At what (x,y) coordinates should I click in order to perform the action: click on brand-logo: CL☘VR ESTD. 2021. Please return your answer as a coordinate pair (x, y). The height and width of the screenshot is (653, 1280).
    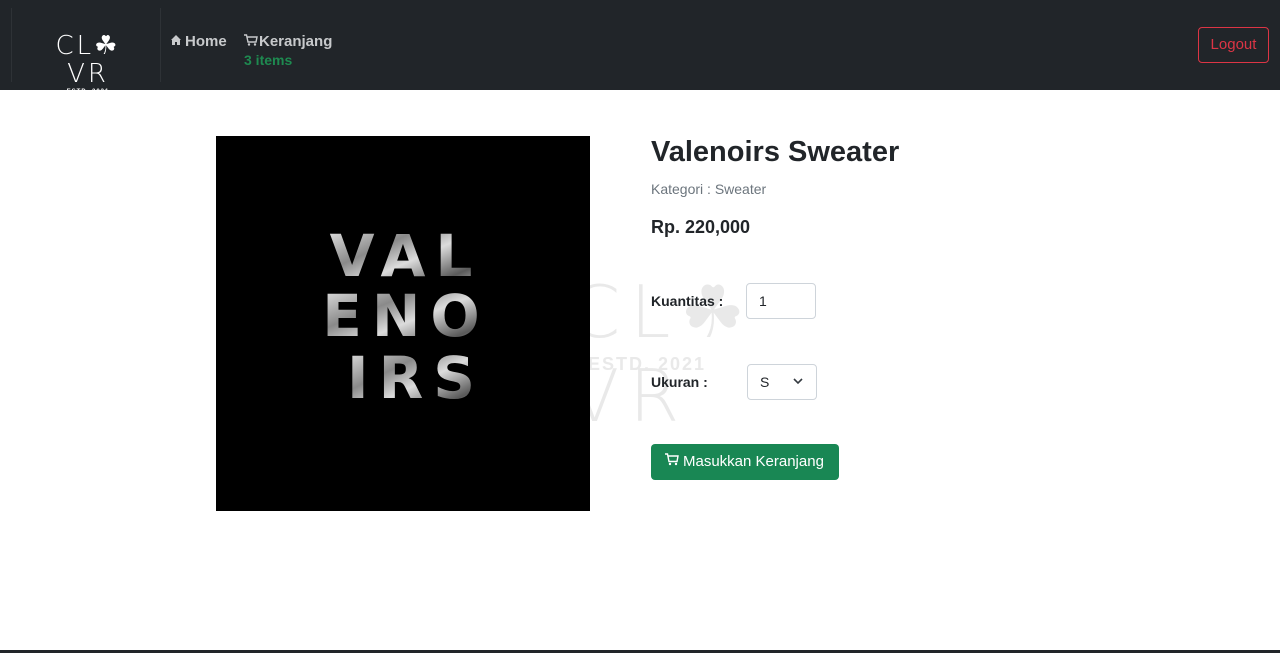
    Looking at the image, I should click on (88, 63).